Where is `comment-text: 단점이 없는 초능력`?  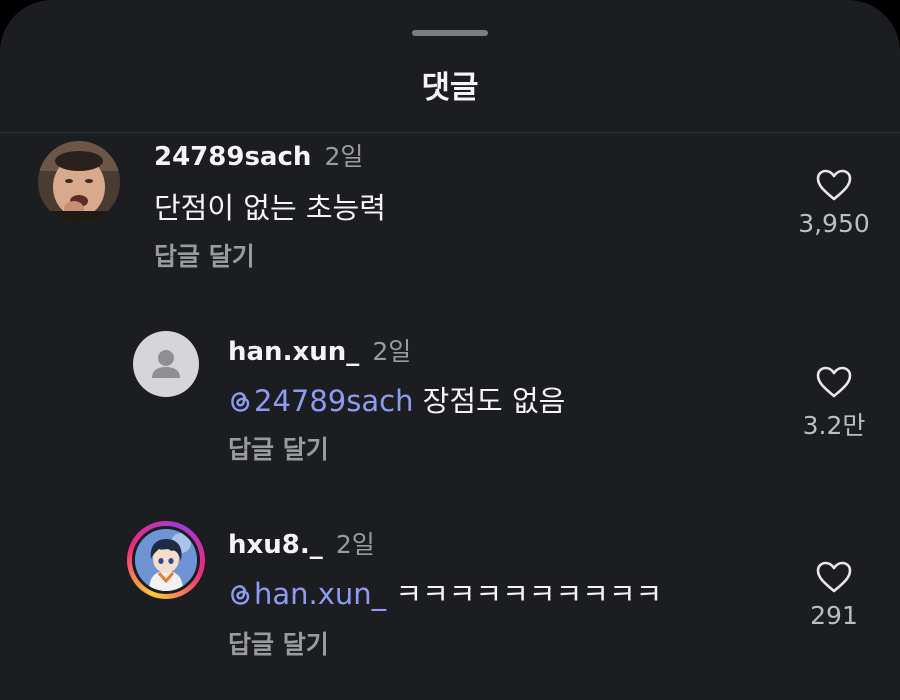
comment-text: 단점이 없는 초능력 is located at coordinates (270, 208).